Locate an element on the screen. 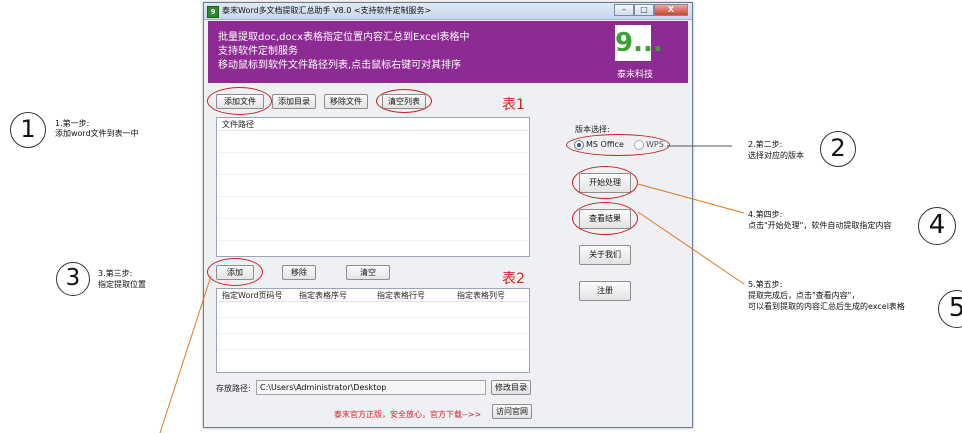  step2-desc: 选择对应的版本 is located at coordinates (776, 155).